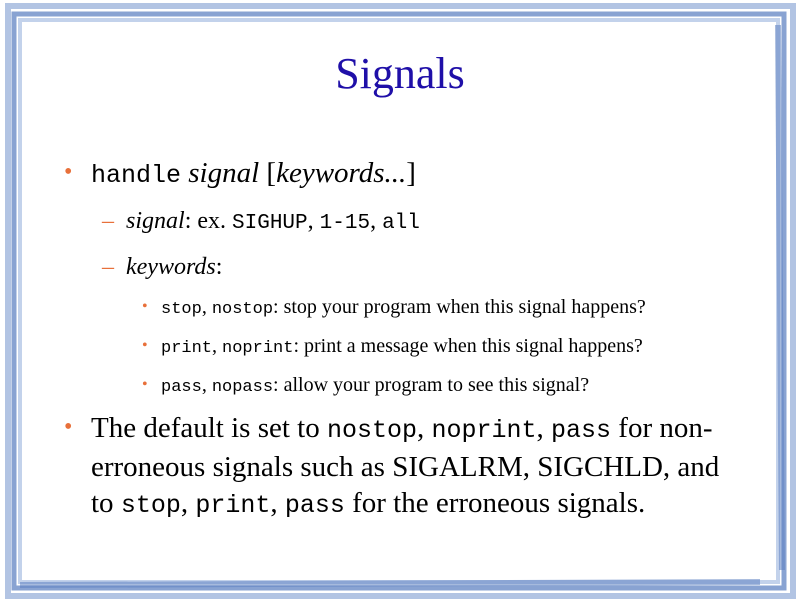 The width and height of the screenshot is (800, 600). Describe the element at coordinates (162, 267) in the screenshot. I see `sub-item-keywords: – keywords:` at that location.